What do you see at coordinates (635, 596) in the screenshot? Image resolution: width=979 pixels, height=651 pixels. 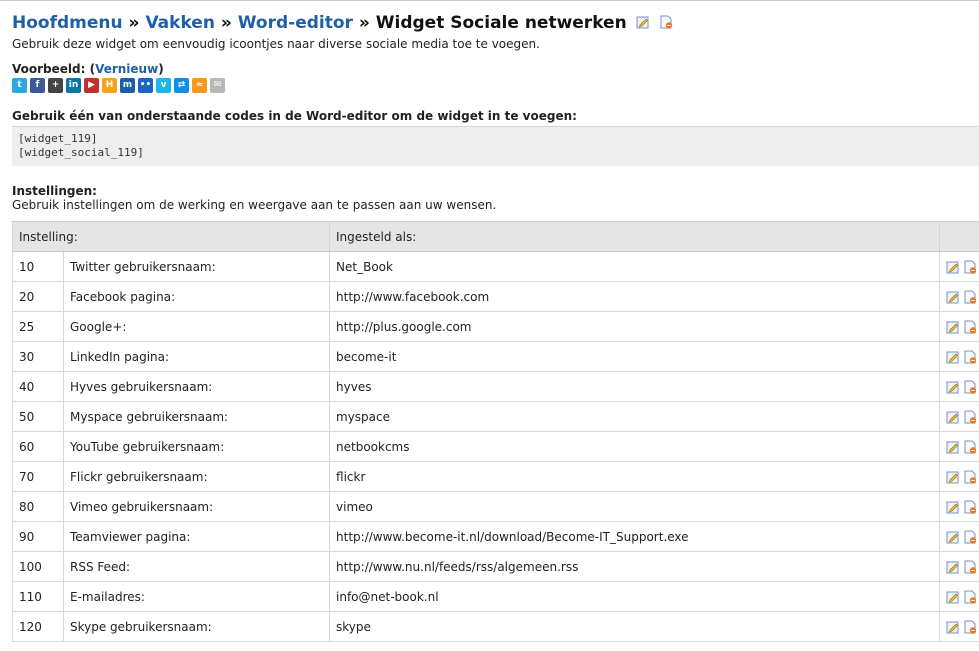 I see `setting-value: info@net-book.nl` at bounding box center [635, 596].